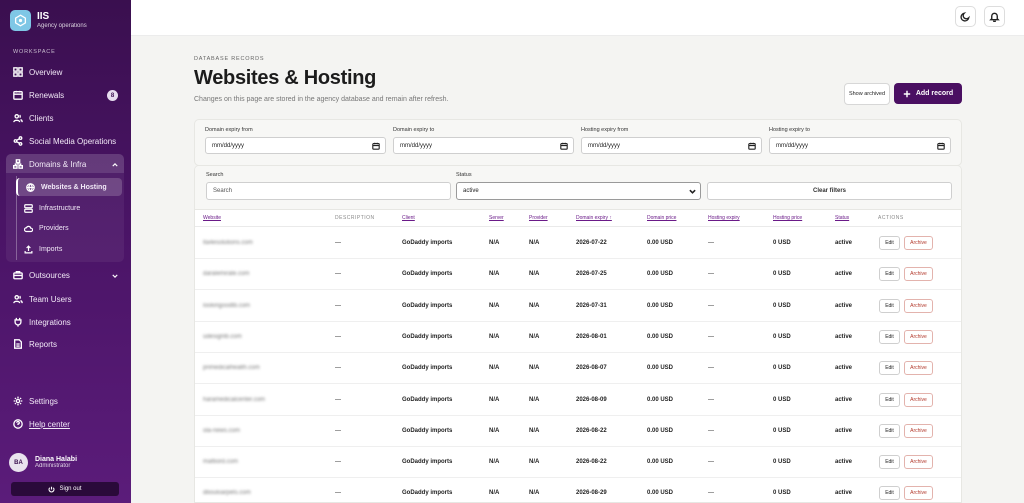  I want to click on brand-title: IIS, so click(43, 16).